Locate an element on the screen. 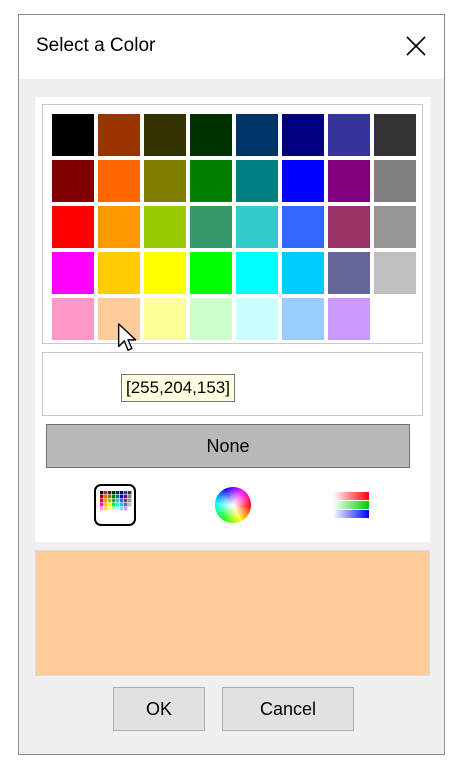  rgb-sliders-icon is located at coordinates (351, 505).